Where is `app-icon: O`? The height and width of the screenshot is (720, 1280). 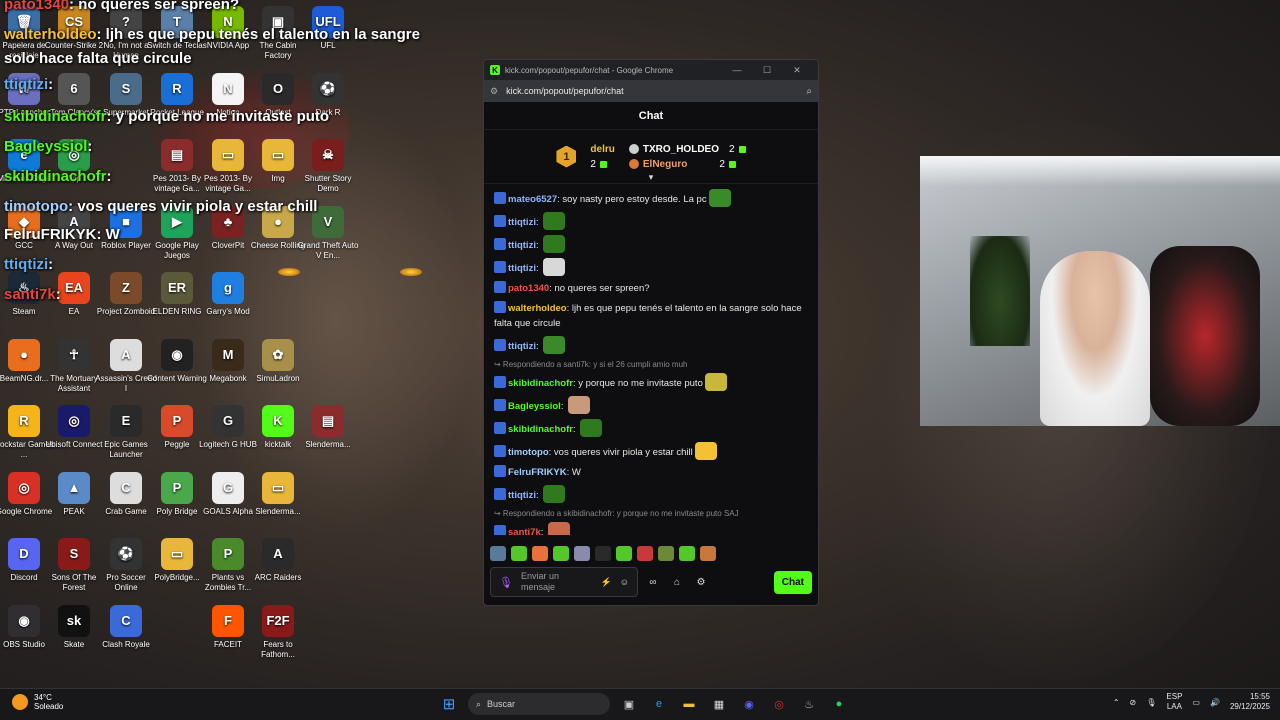
app-icon: O is located at coordinates (278, 88).